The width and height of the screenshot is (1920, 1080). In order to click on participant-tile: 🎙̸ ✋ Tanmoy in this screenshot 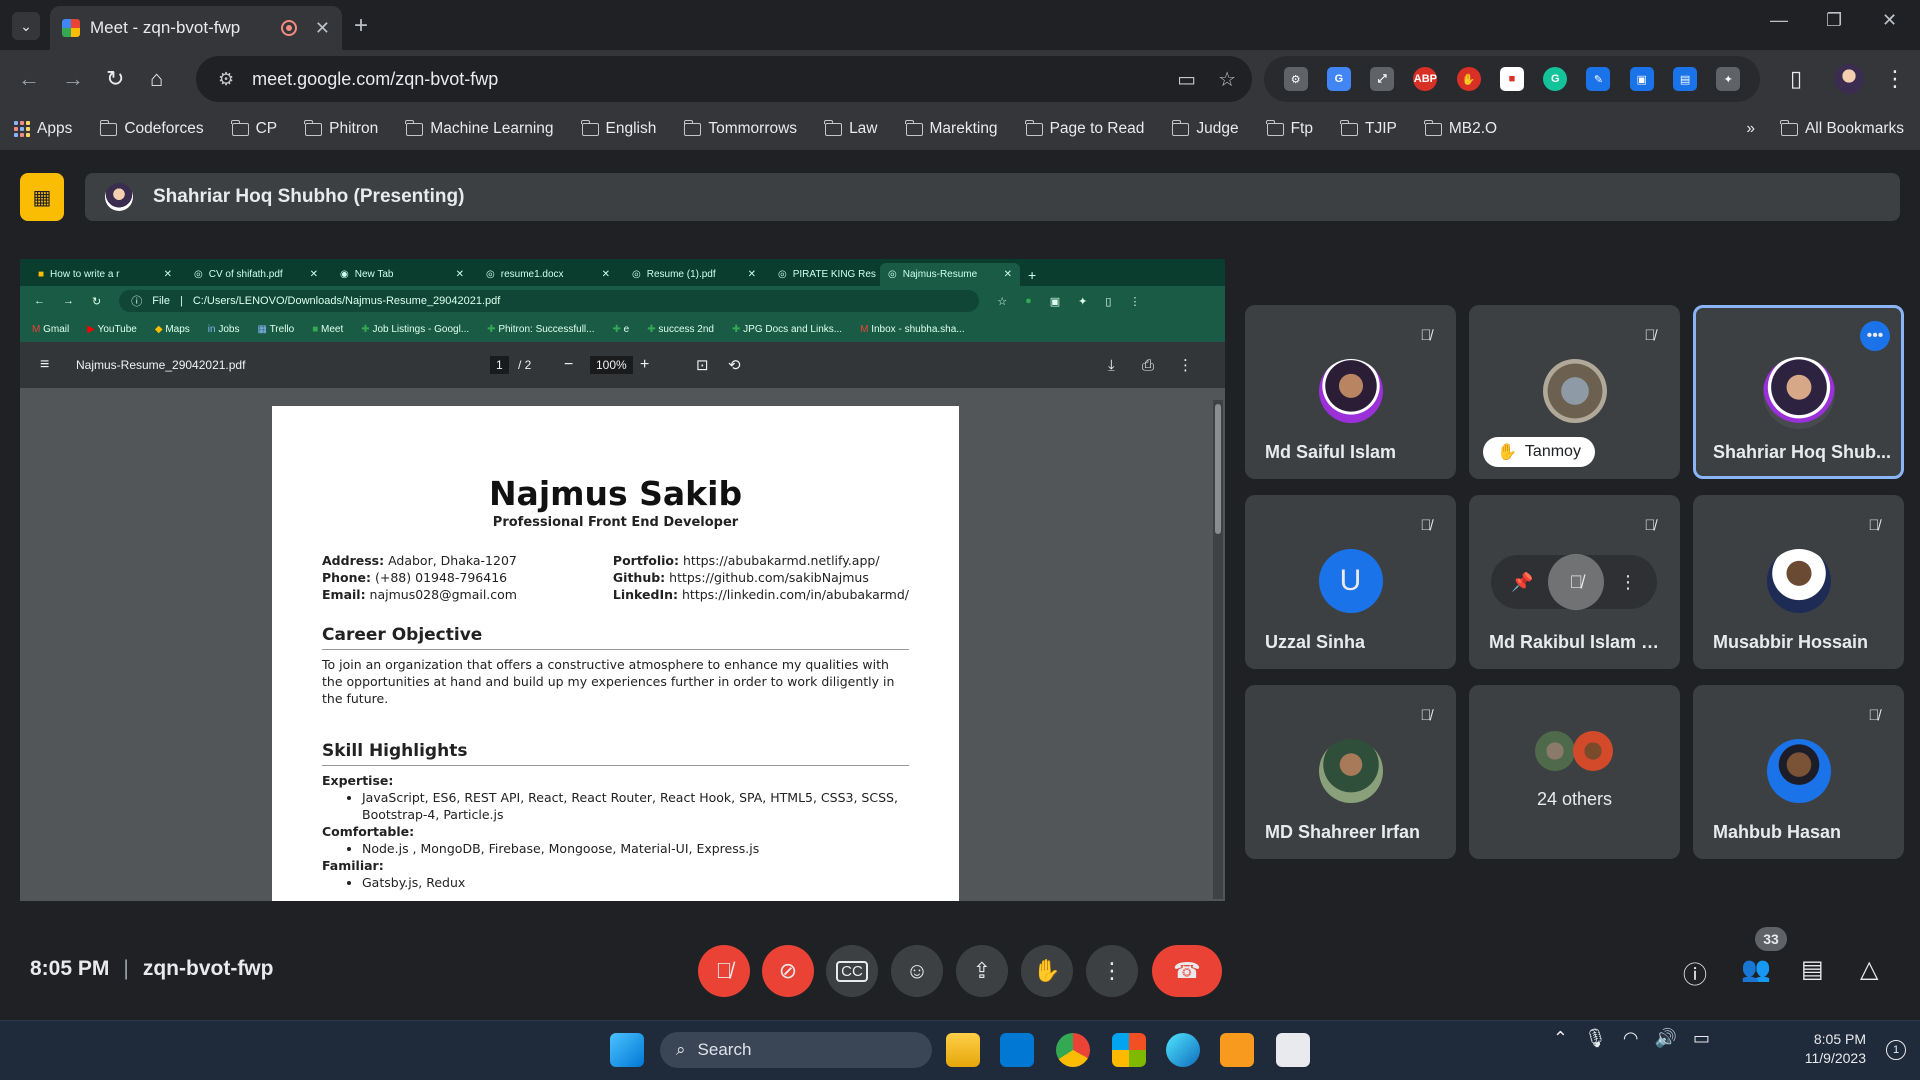, I will do `click(1574, 392)`.